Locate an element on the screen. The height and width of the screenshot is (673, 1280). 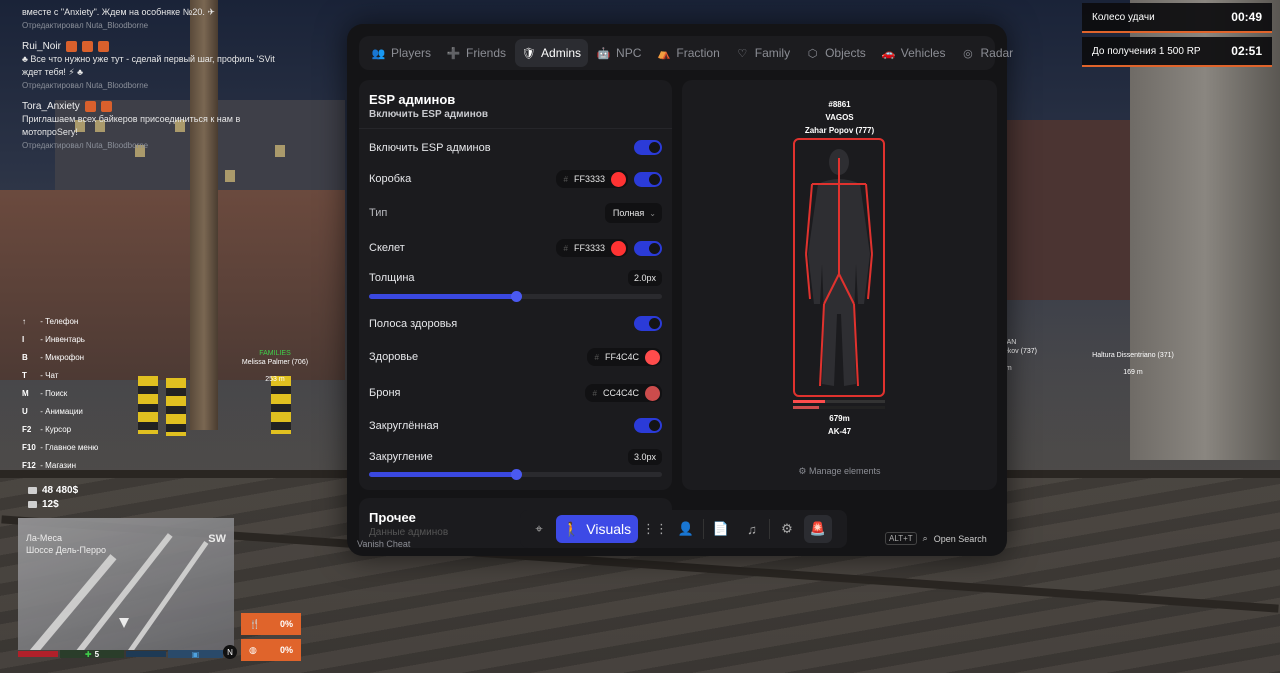
drink-icon: ◍ is located at coordinates (253, 649).